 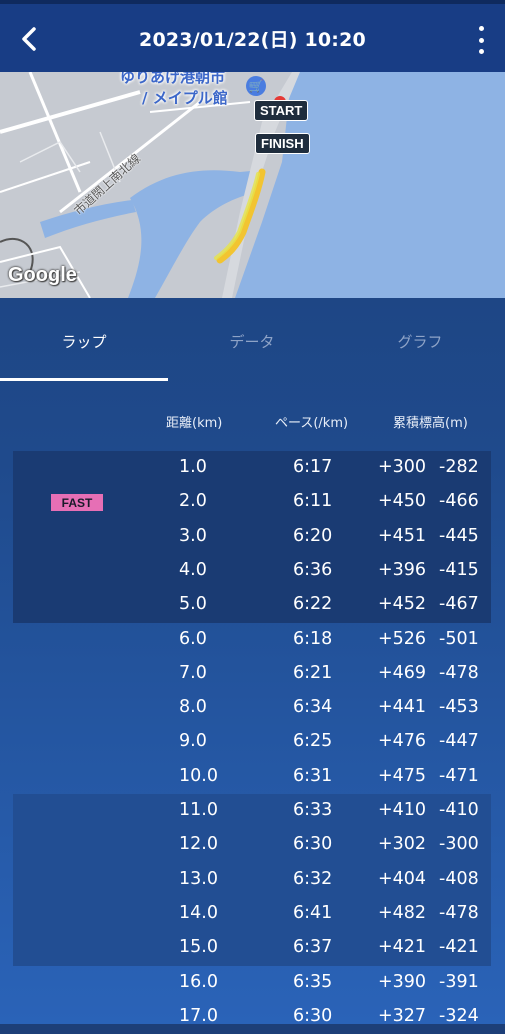 What do you see at coordinates (252, 424) in the screenshot?
I see `lap-table-header: 距離(km) ペース(/km) 累積標高(m)` at bounding box center [252, 424].